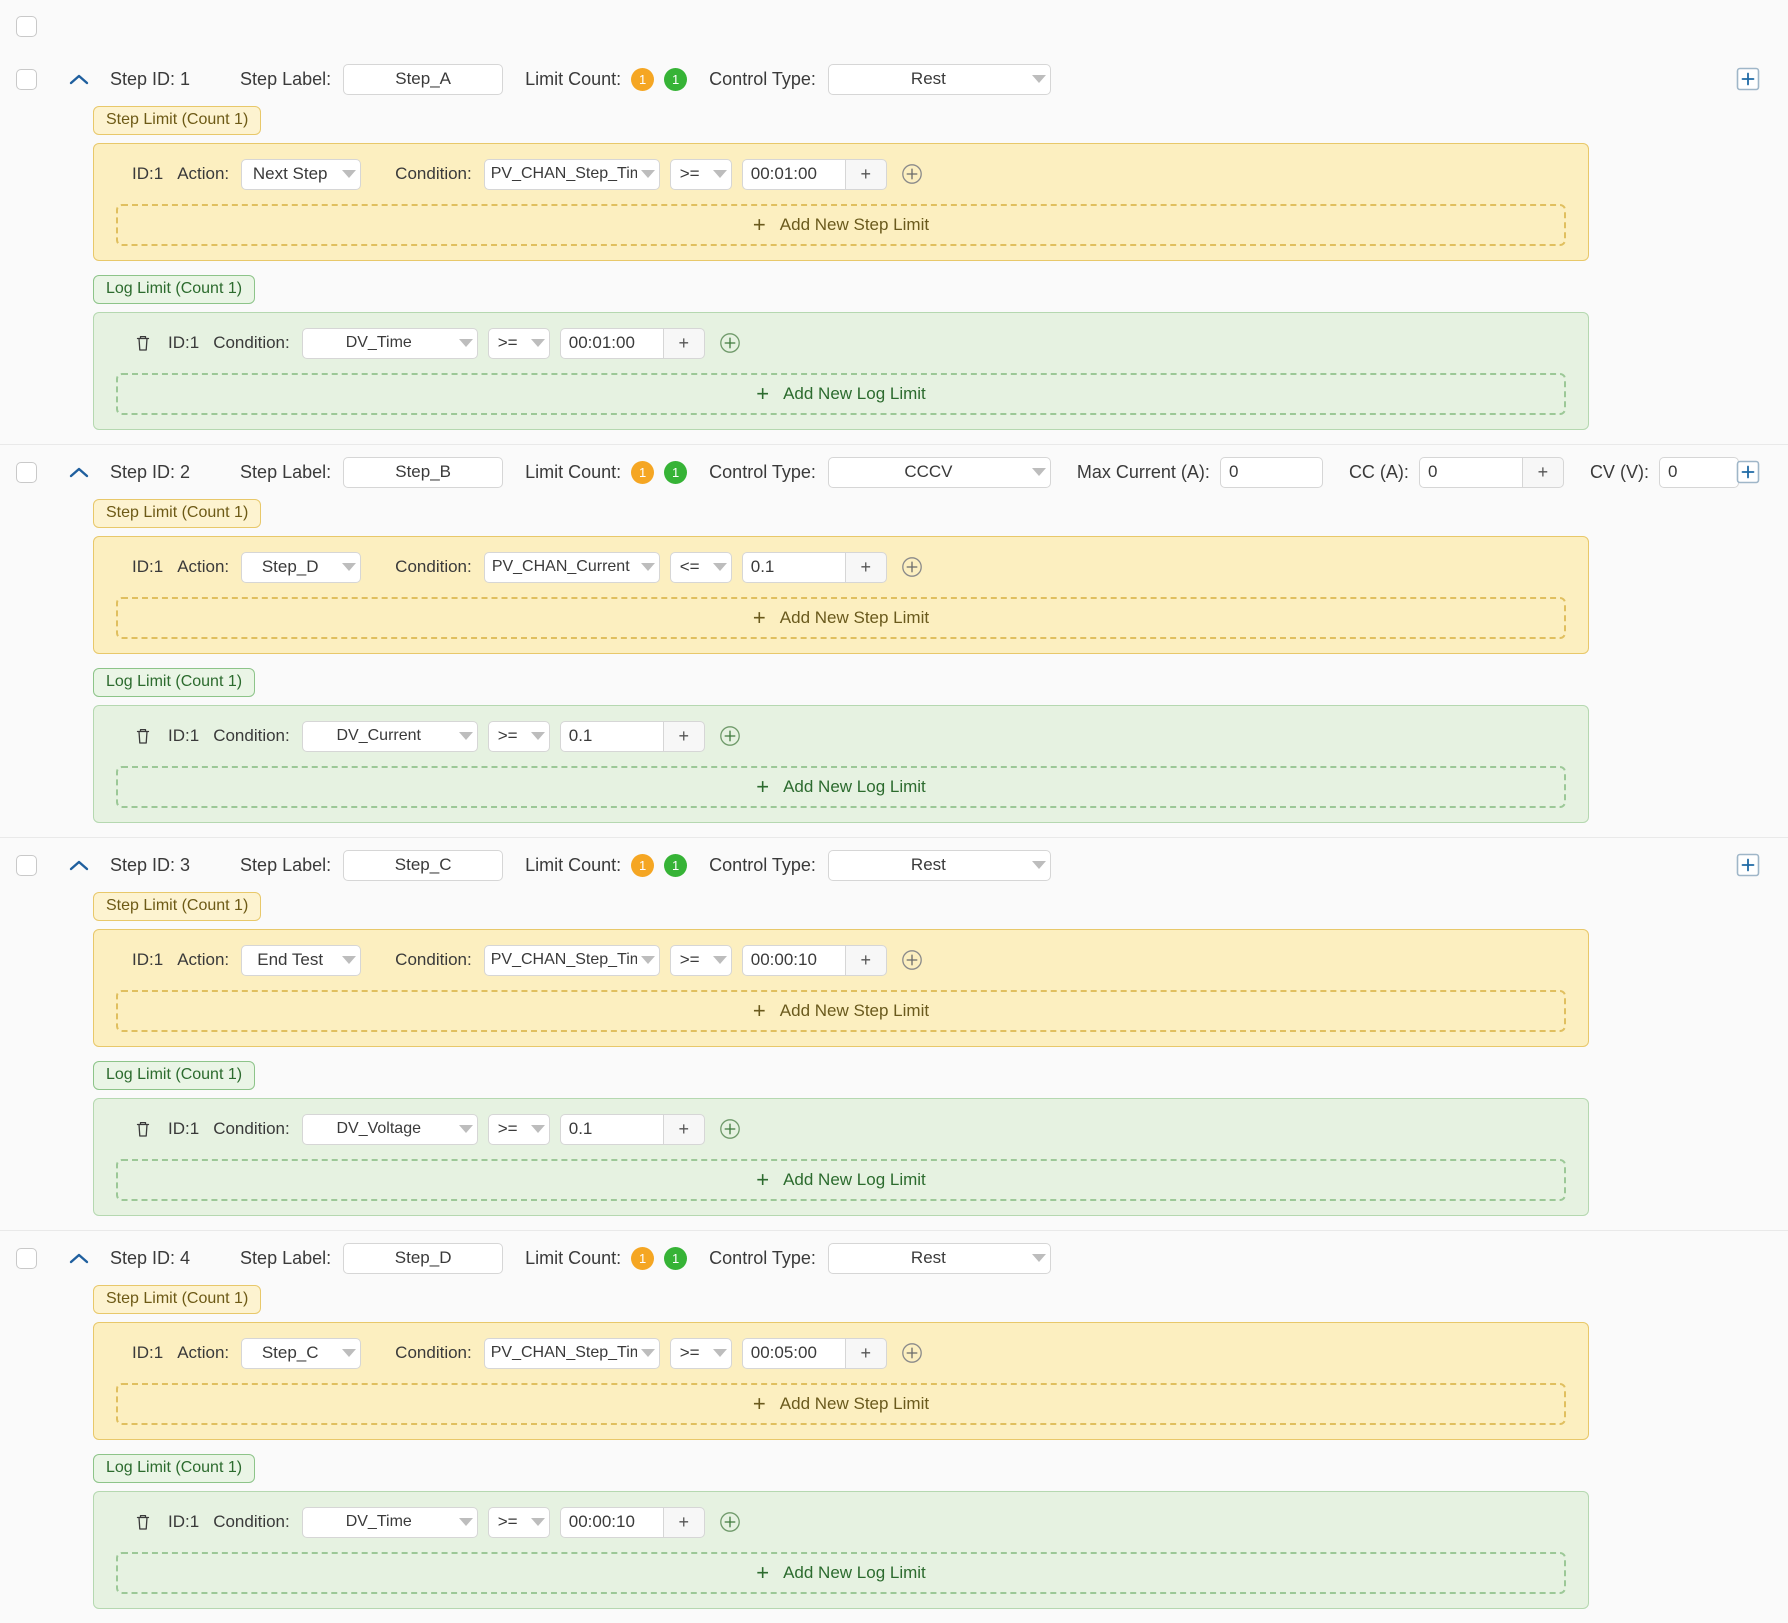 The width and height of the screenshot is (1788, 1623). What do you see at coordinates (573, 78) in the screenshot?
I see `limit-count-caption: Limit Count:` at bounding box center [573, 78].